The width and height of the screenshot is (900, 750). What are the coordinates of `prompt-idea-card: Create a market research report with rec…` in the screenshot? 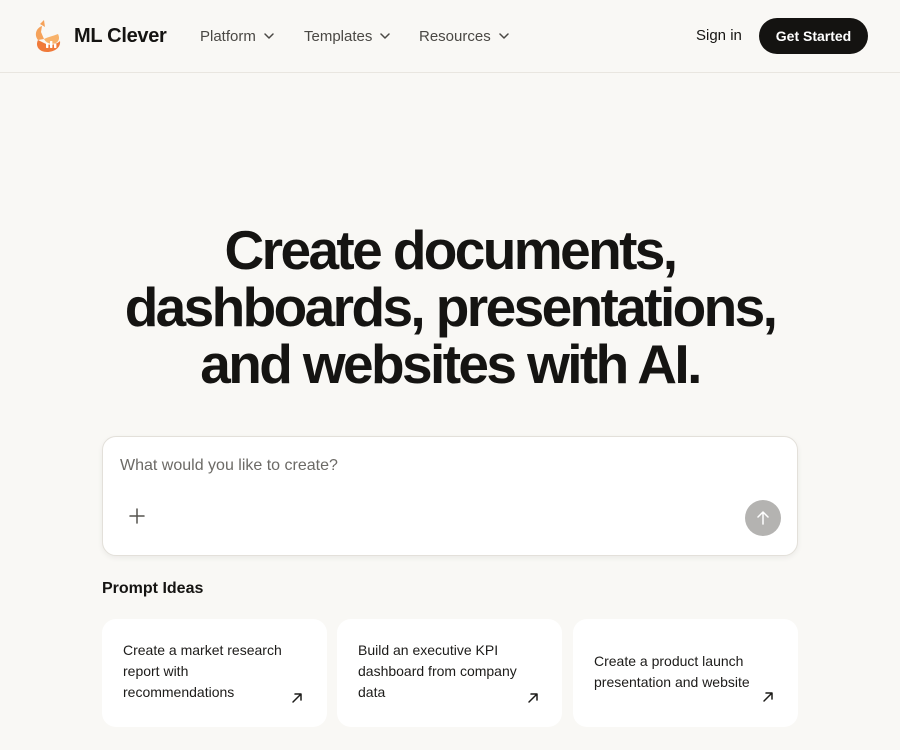 It's located at (214, 673).